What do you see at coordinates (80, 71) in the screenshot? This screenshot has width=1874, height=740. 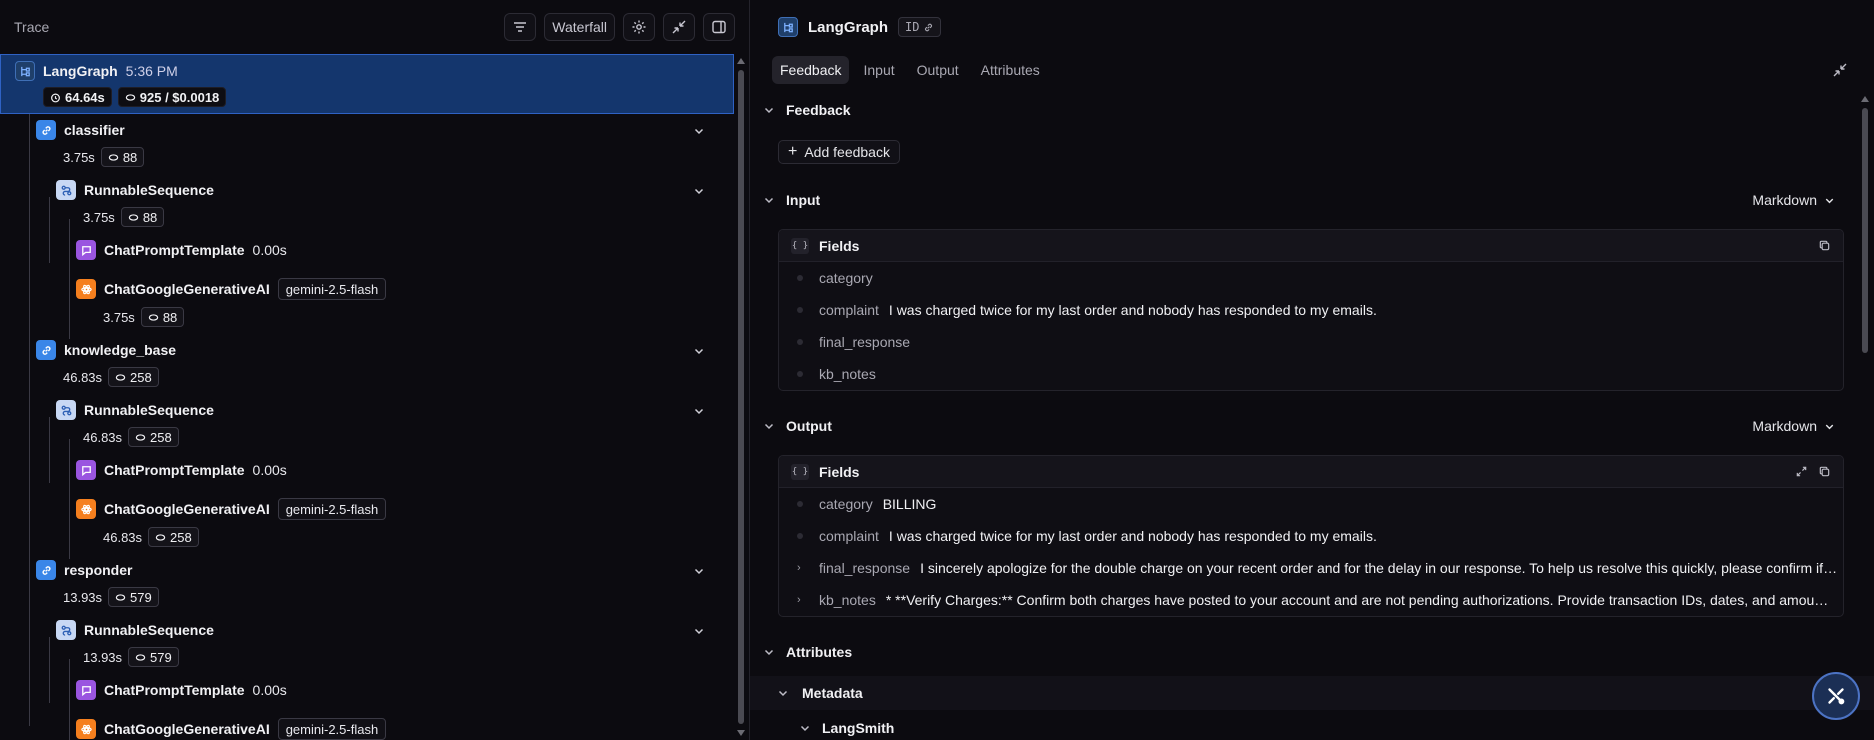 I see `root-name: LangGraph` at bounding box center [80, 71].